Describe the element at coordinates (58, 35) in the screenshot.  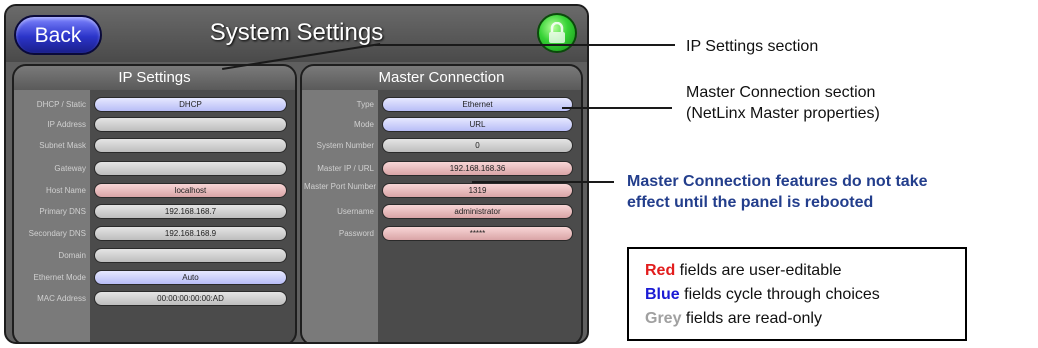
I see `back-button: Back` at that location.